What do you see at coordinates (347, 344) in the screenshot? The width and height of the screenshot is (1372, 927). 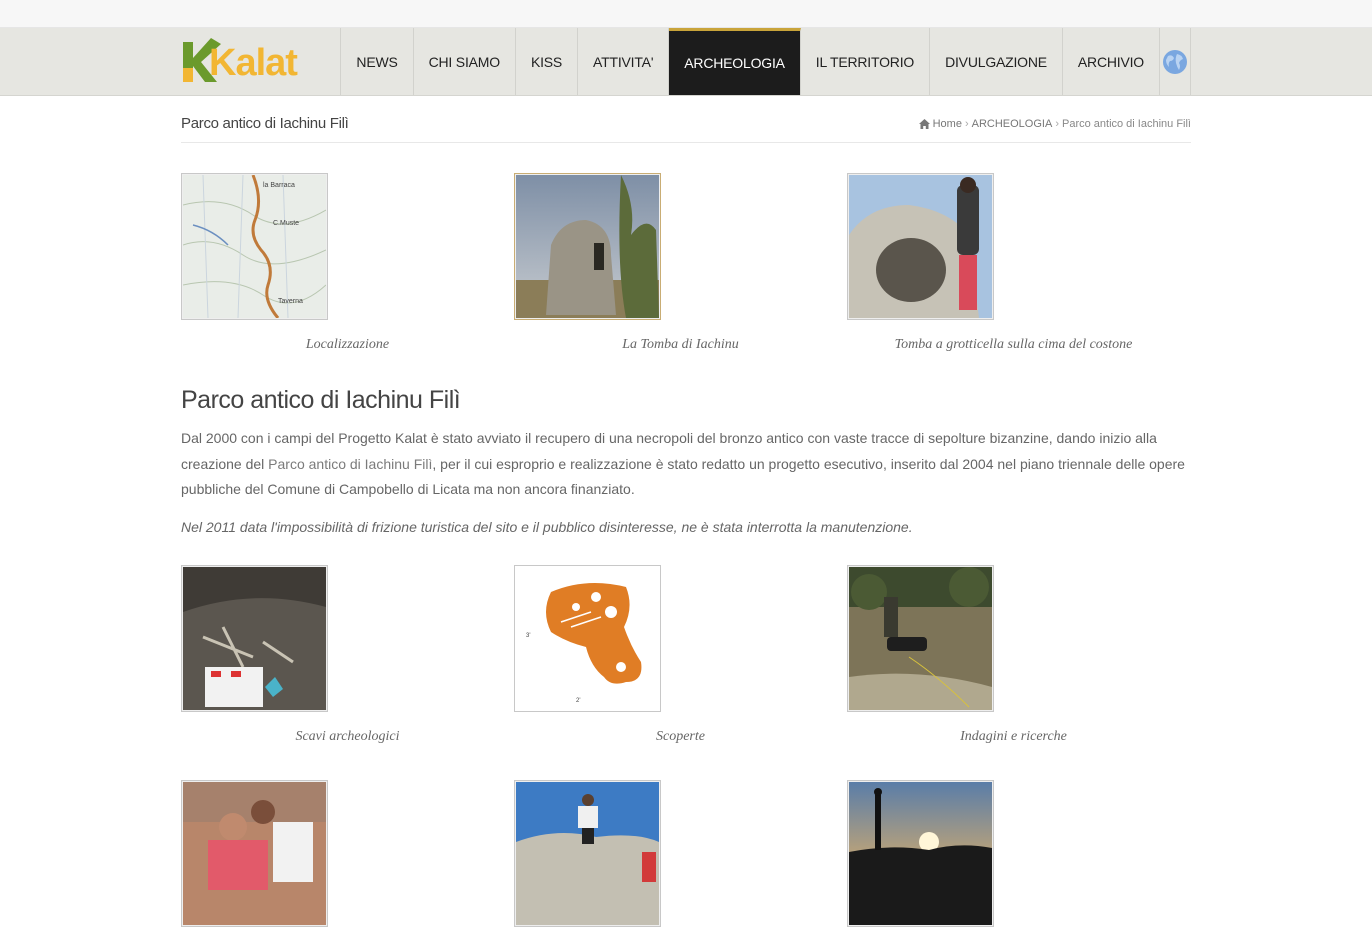 I see `gallery-caption: Localizzazione` at bounding box center [347, 344].